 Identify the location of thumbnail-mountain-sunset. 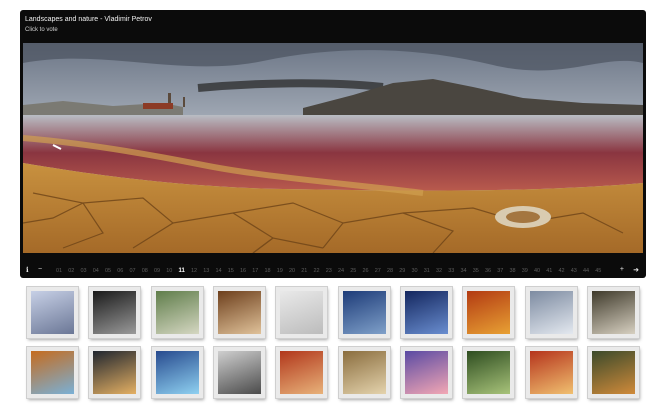
(115, 372).